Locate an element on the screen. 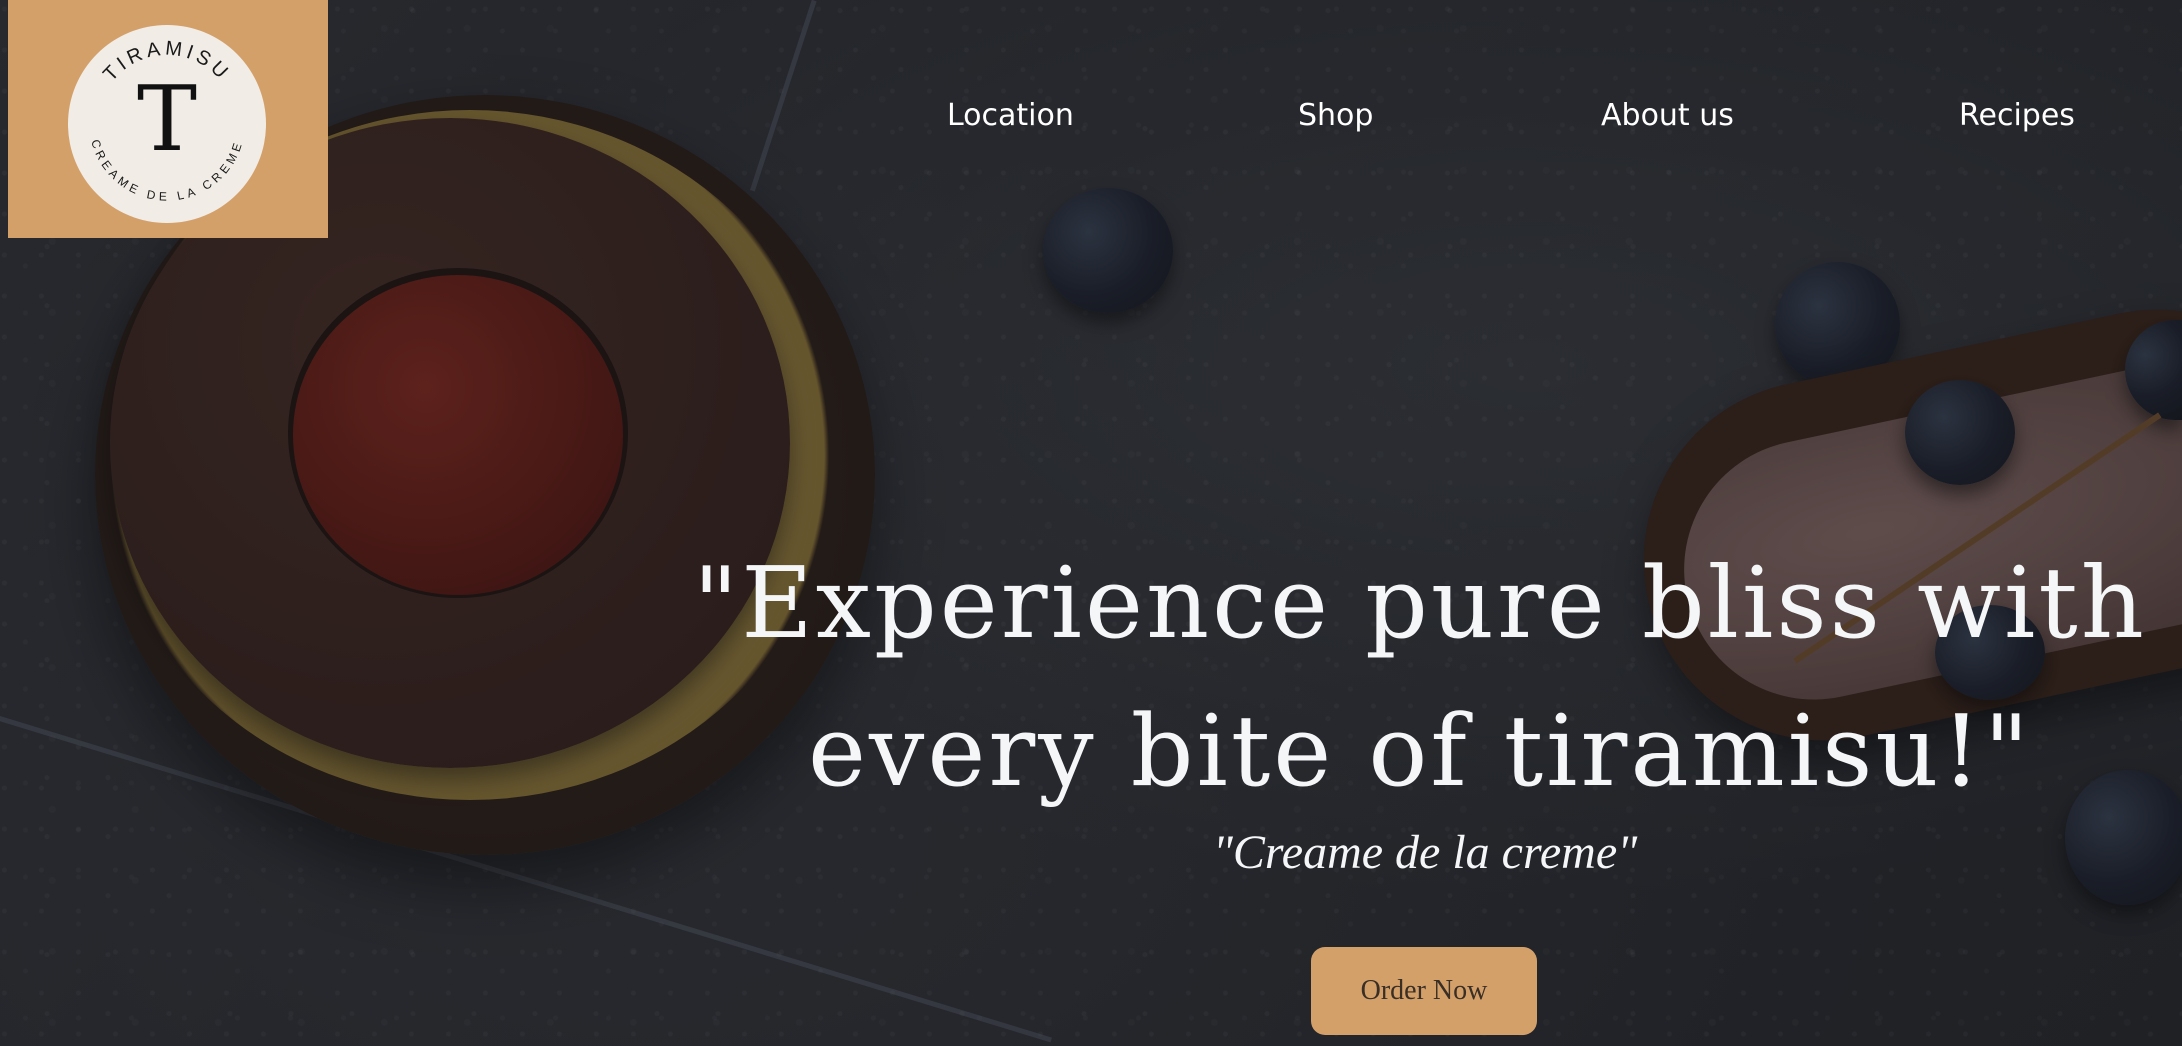  nav-item-shop: Shop is located at coordinates (1335, 115).